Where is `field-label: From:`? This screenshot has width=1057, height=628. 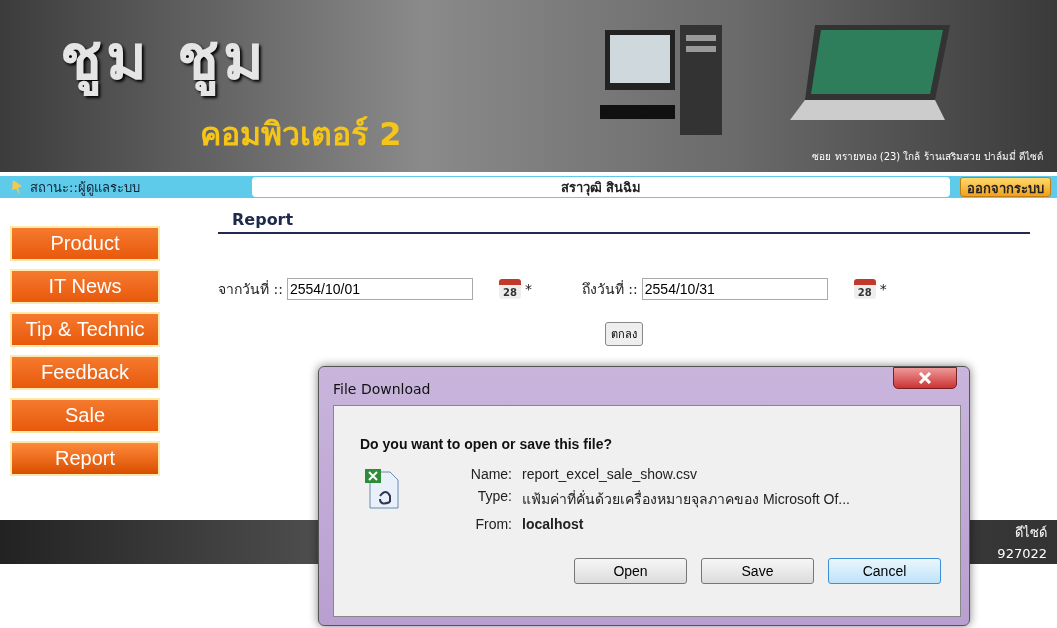
field-label: From: is located at coordinates (493, 524).